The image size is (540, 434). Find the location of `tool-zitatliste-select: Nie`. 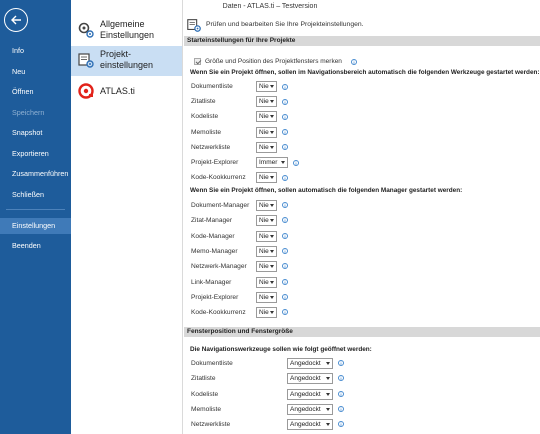

tool-zitatliste-select: Nie is located at coordinates (266, 102).